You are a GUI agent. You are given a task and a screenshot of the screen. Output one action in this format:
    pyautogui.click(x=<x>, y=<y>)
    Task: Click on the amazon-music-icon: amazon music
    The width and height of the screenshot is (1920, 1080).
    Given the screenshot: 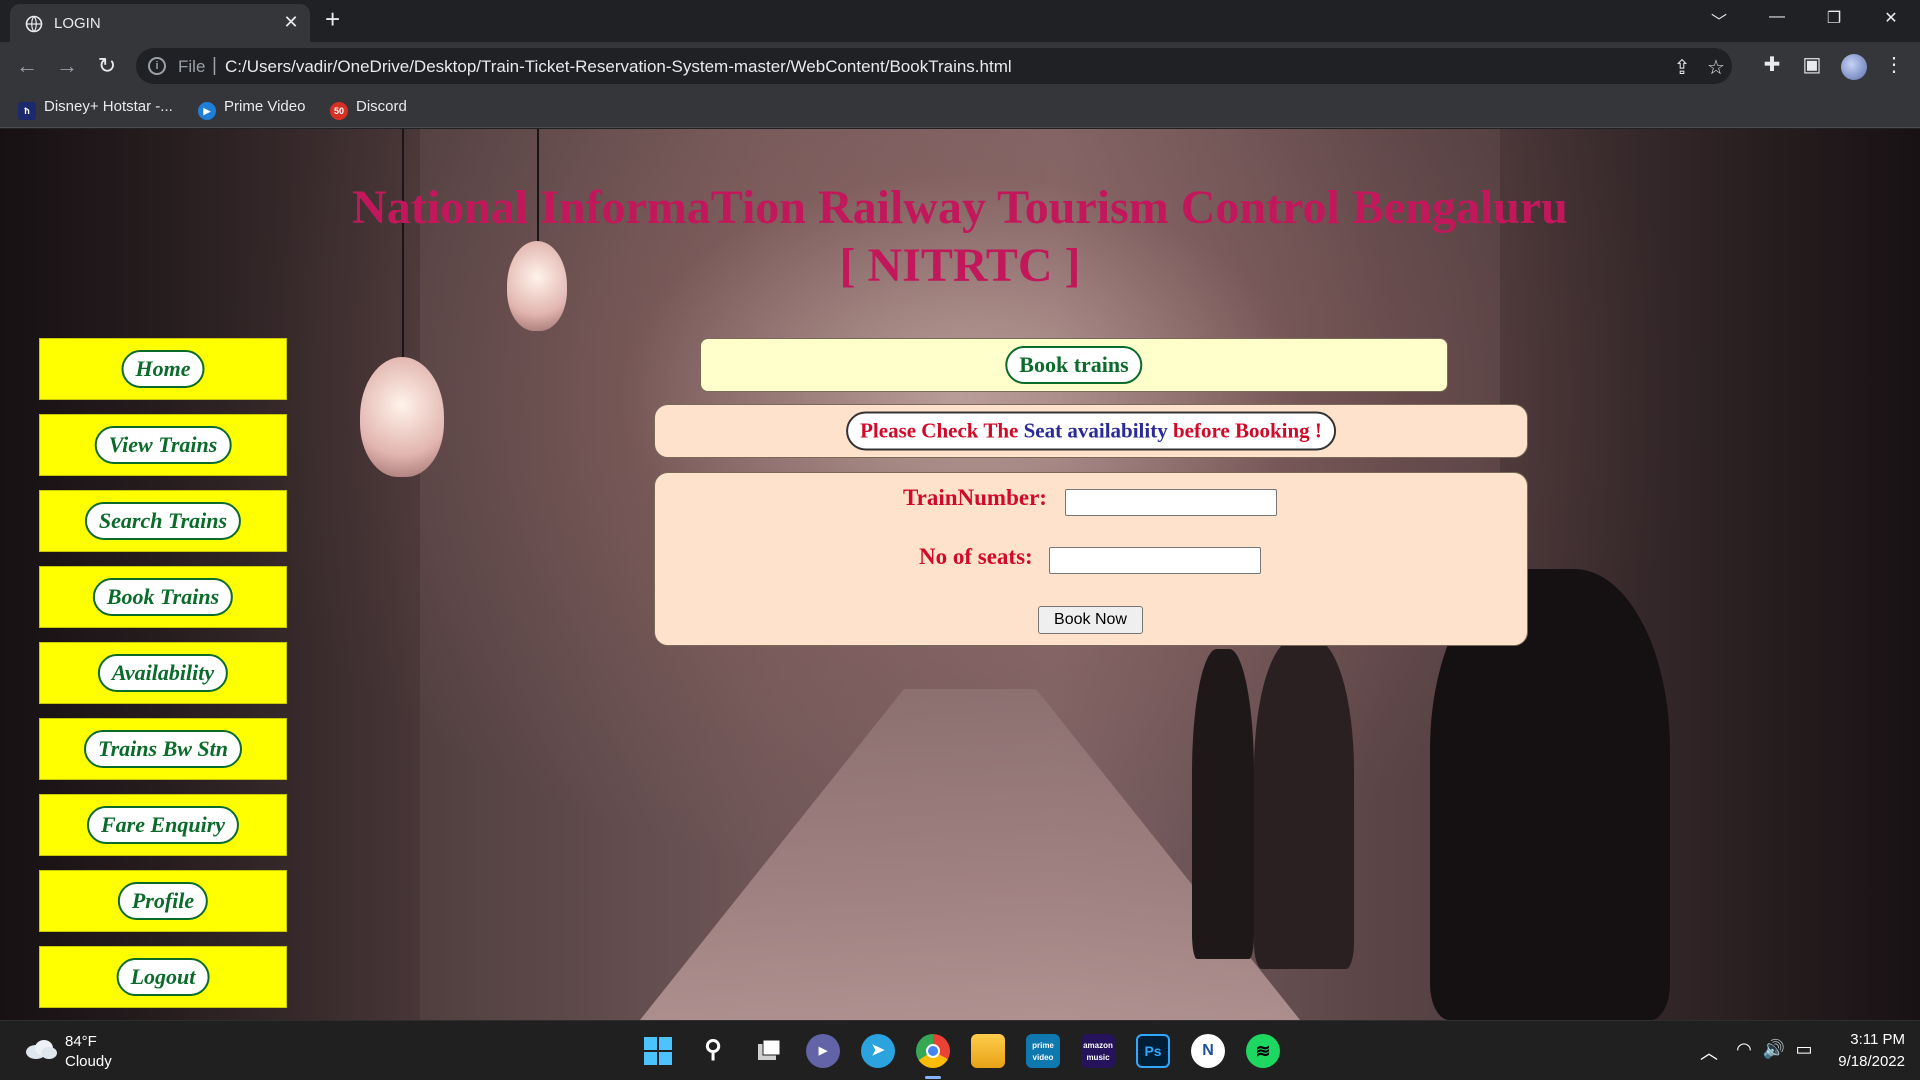 What is the action you would take?
    pyautogui.click(x=1098, y=1051)
    